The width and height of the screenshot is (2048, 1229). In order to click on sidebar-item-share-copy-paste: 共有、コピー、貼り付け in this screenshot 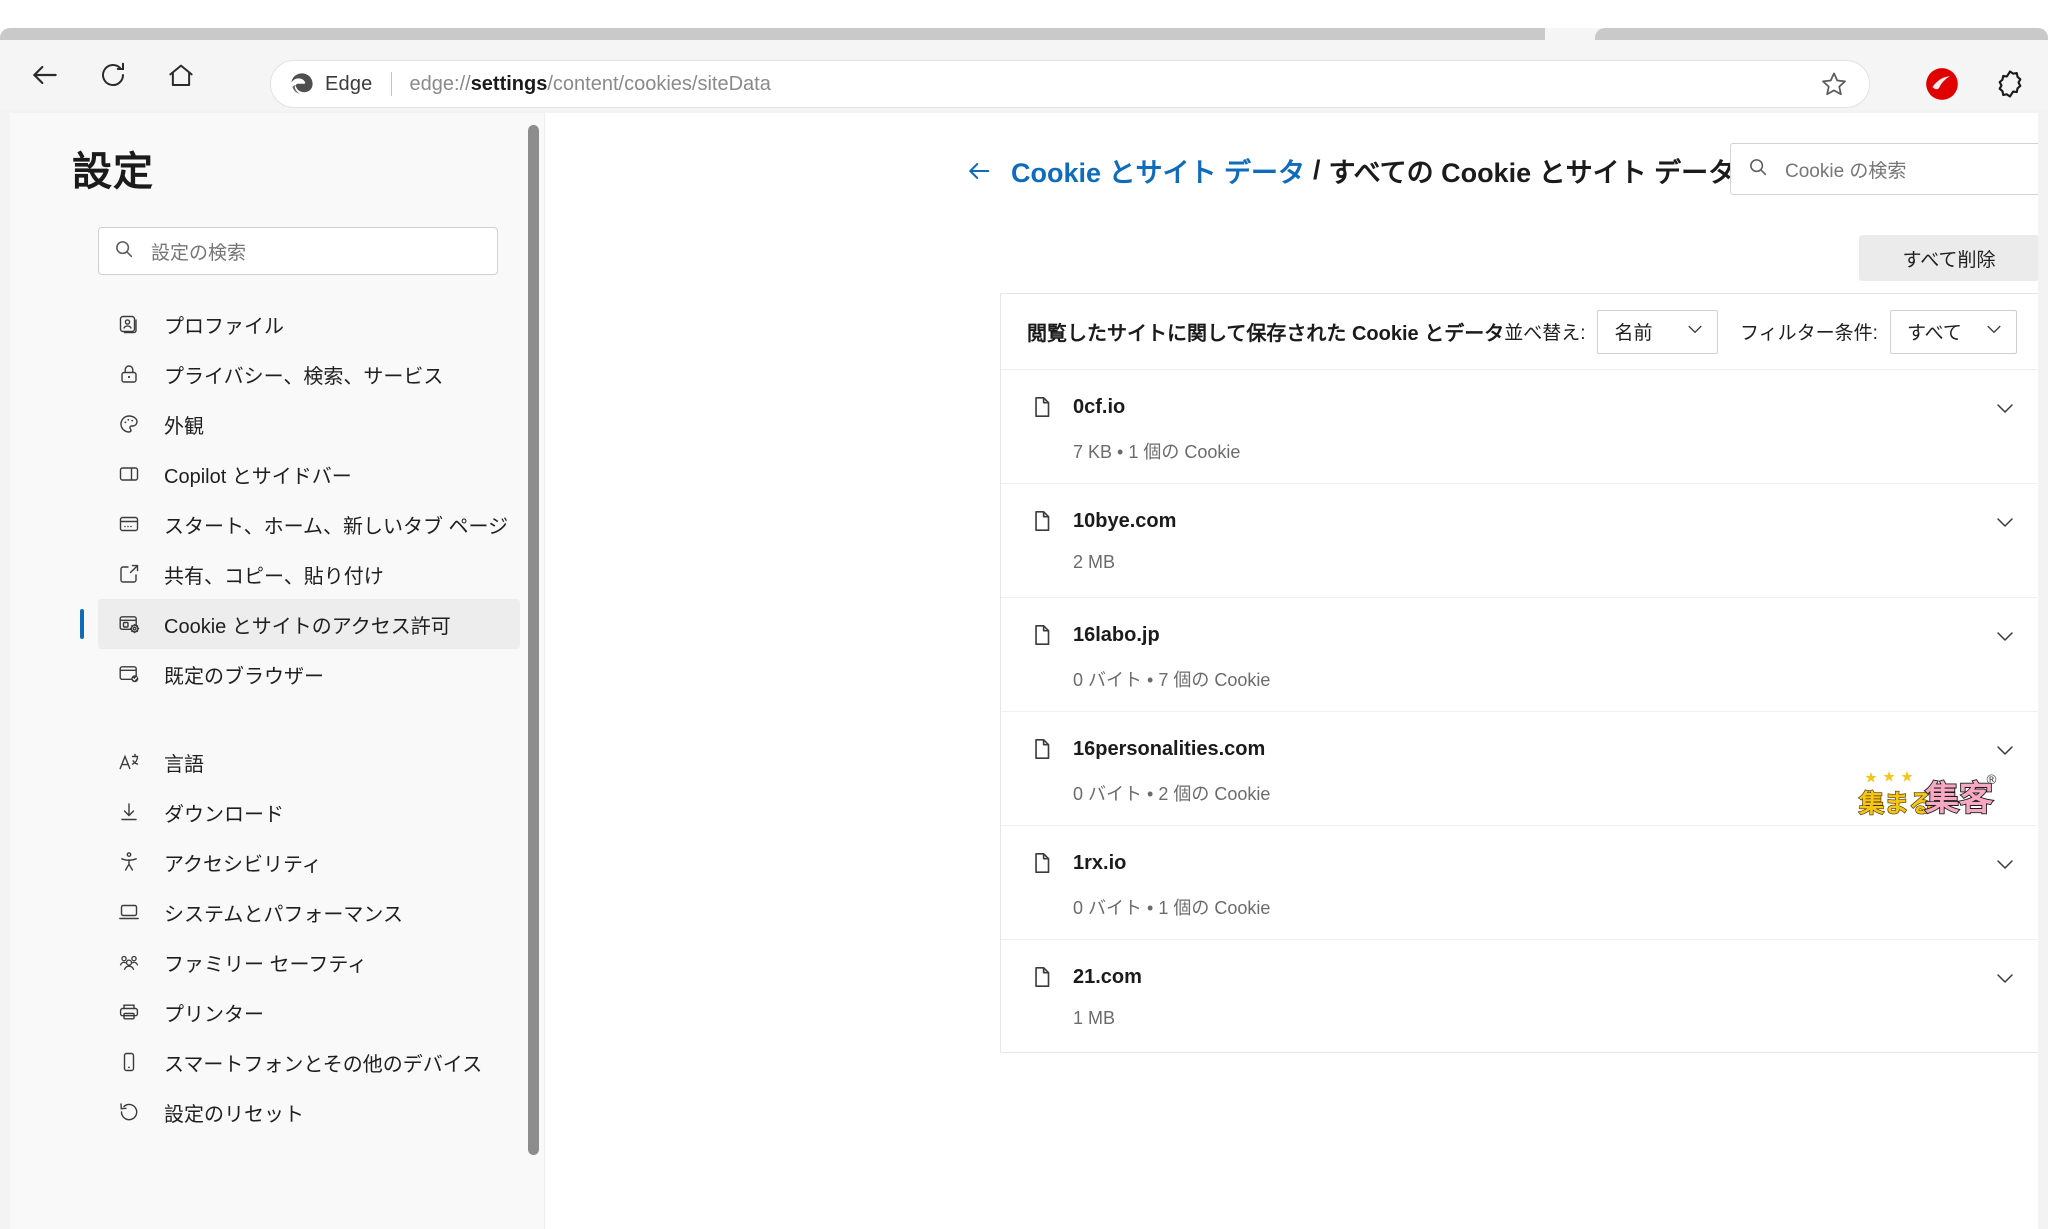, I will do `click(309, 574)`.